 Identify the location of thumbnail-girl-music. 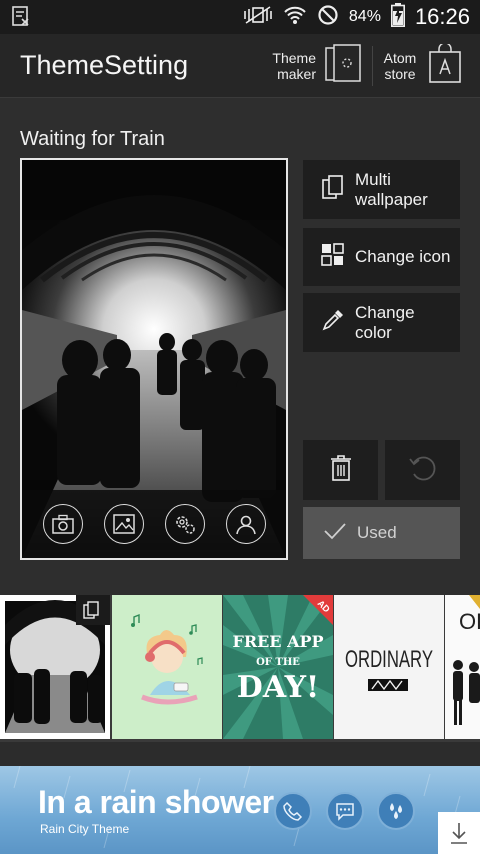
(167, 667).